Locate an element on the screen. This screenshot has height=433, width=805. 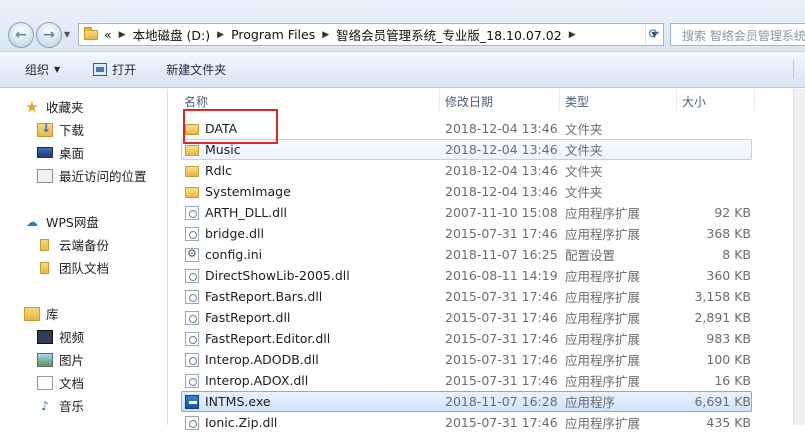
file-date: 2018-11-07 16:28 is located at coordinates (501, 401).